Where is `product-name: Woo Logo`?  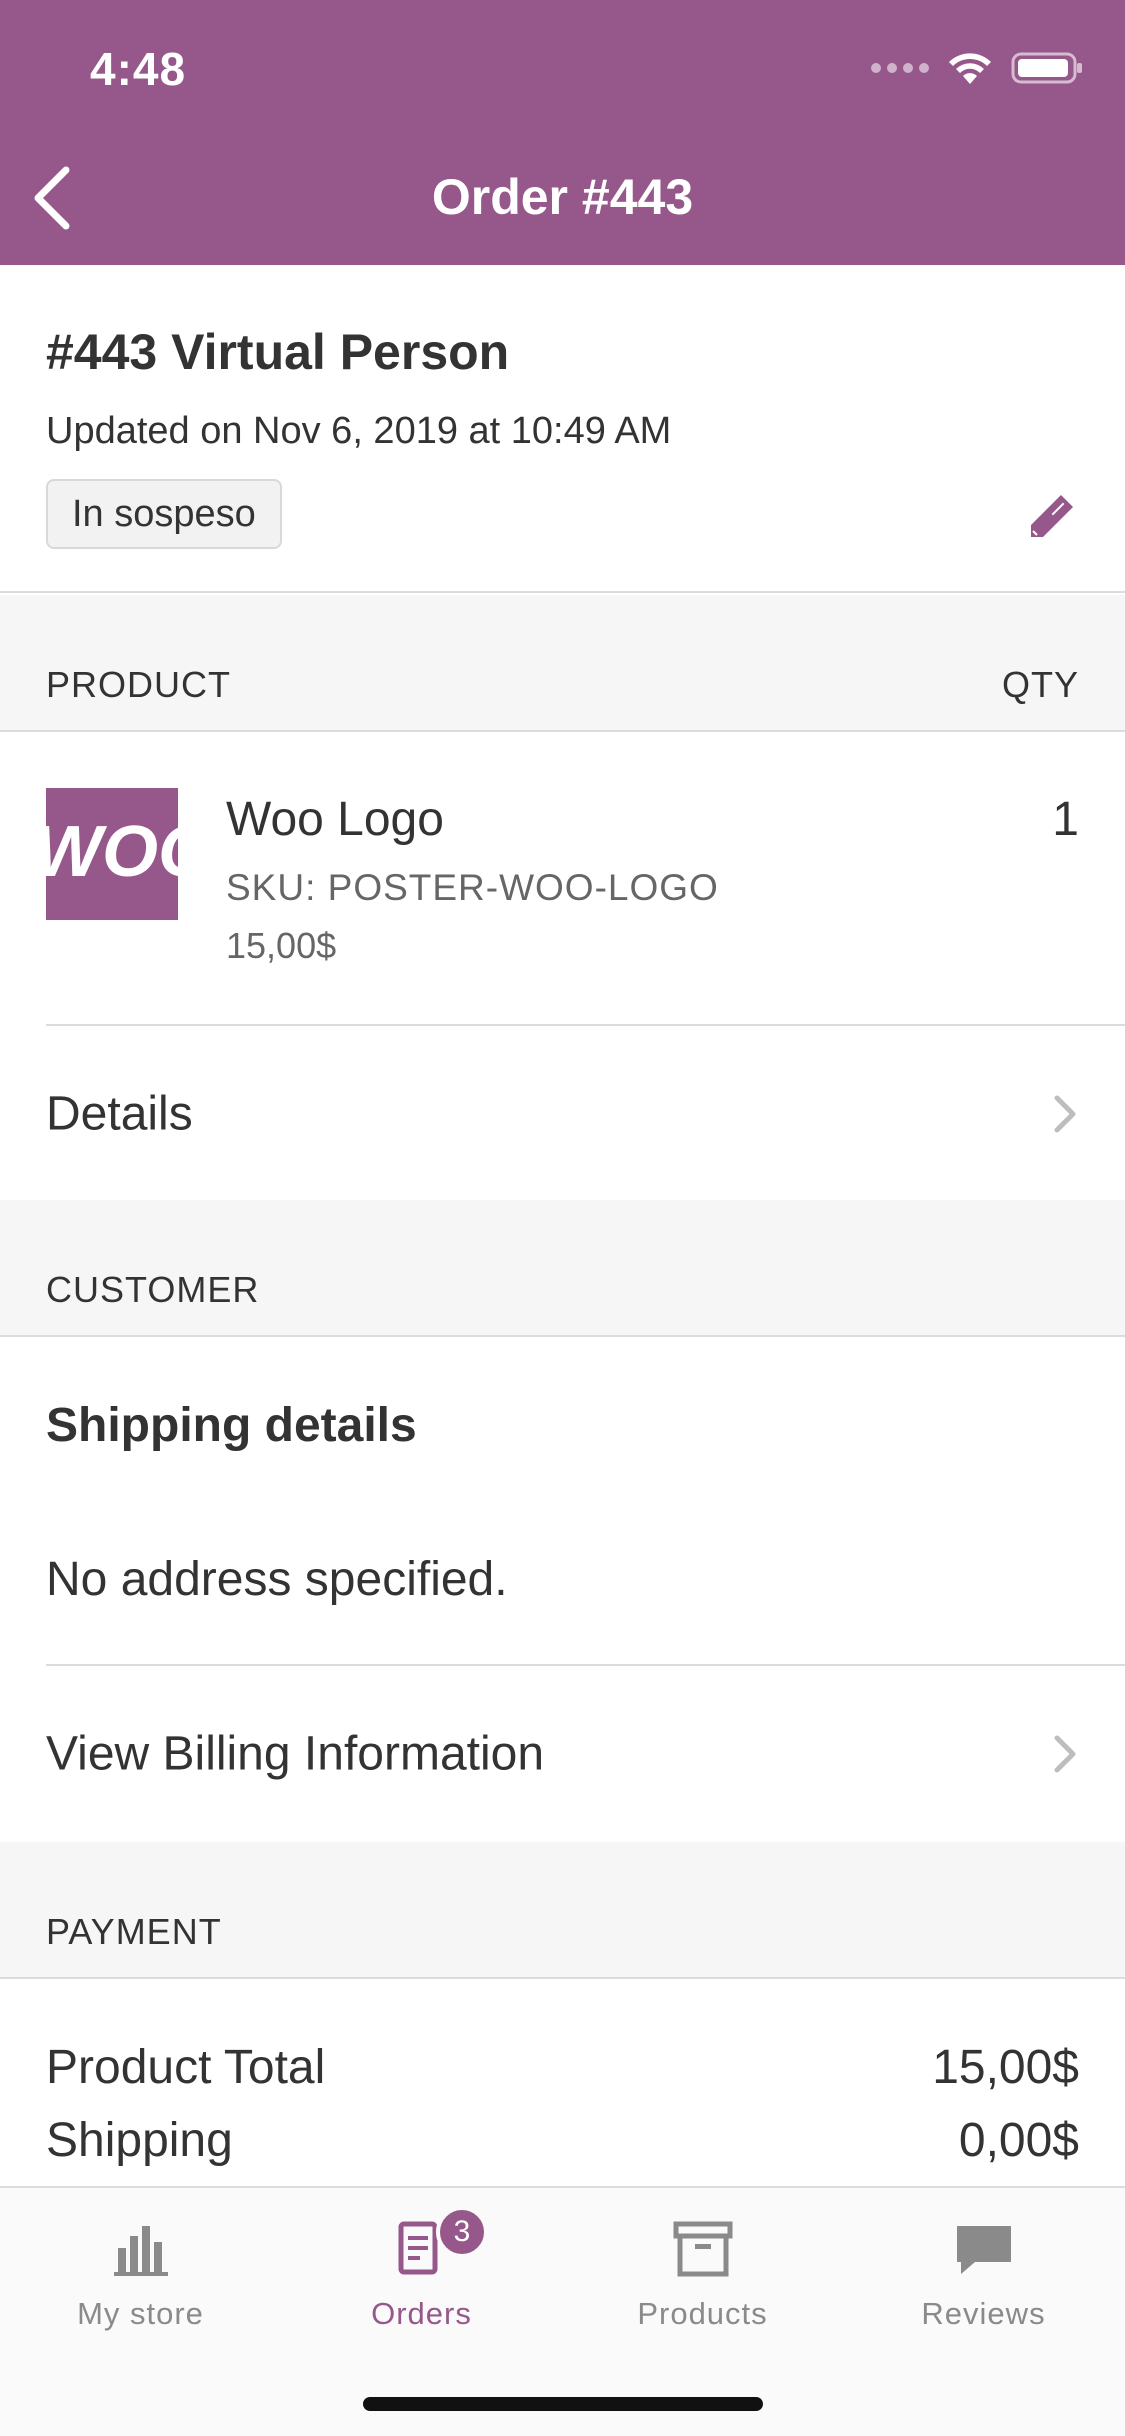 product-name: Woo Logo is located at coordinates (335, 819).